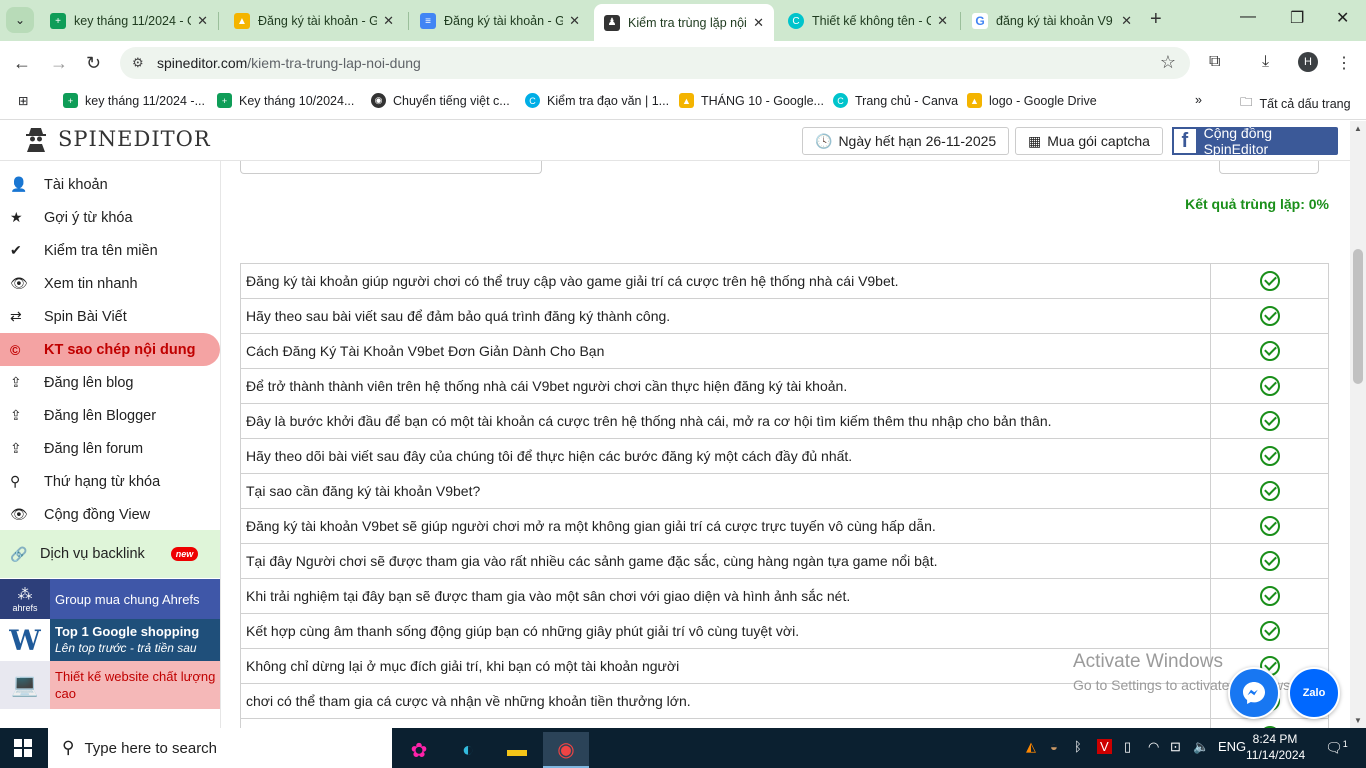 This screenshot has height=768, width=1366. Describe the element at coordinates (23, 748) in the screenshot. I see `windows-start-icon` at that location.